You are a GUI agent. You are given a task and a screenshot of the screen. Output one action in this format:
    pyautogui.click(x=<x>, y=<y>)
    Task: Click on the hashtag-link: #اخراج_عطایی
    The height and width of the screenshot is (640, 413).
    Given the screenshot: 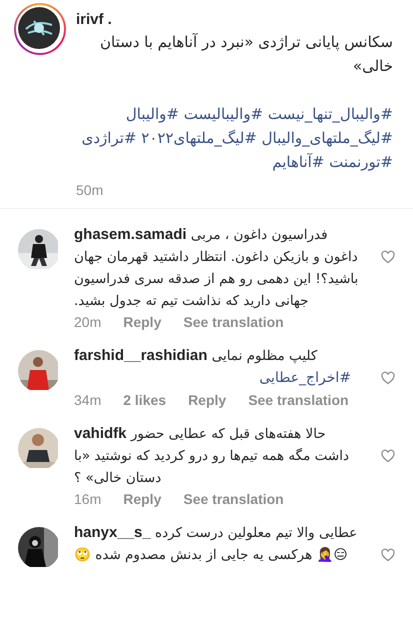 What is the action you would take?
    pyautogui.click(x=305, y=378)
    